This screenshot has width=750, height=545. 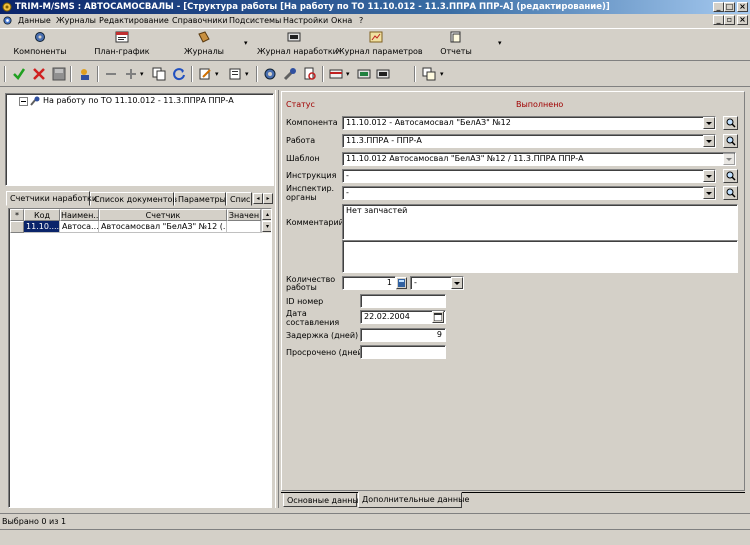 I want to click on menu-references: Справочники, so click(x=200, y=20).